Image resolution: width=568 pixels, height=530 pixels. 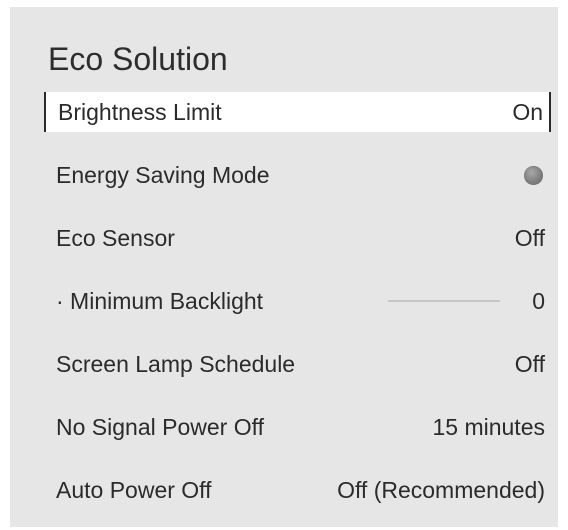 I want to click on menu-item-eco-sensor: Eco Sensor Off, so click(x=297, y=238).